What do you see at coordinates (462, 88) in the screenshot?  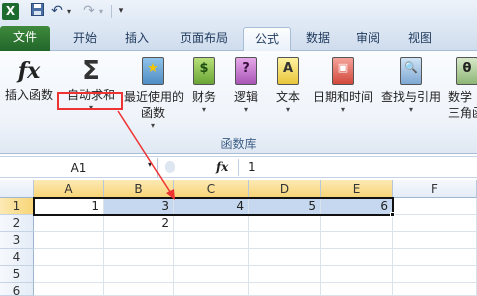 I see `math-trig-button: θ 数学 三角函` at bounding box center [462, 88].